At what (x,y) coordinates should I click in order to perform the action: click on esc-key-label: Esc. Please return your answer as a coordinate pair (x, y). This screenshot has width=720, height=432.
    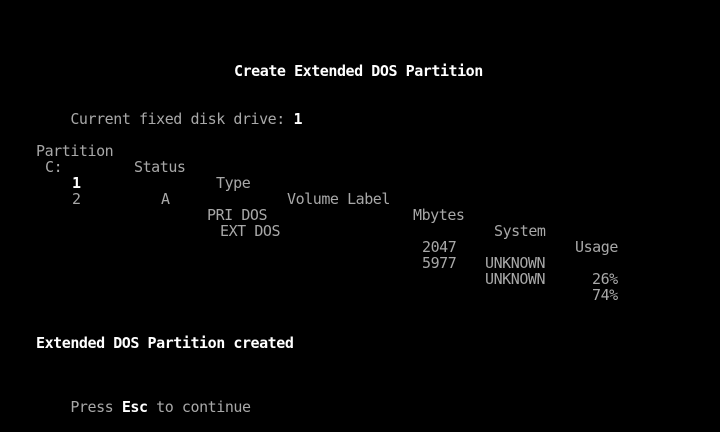
    Looking at the image, I should click on (135, 407).